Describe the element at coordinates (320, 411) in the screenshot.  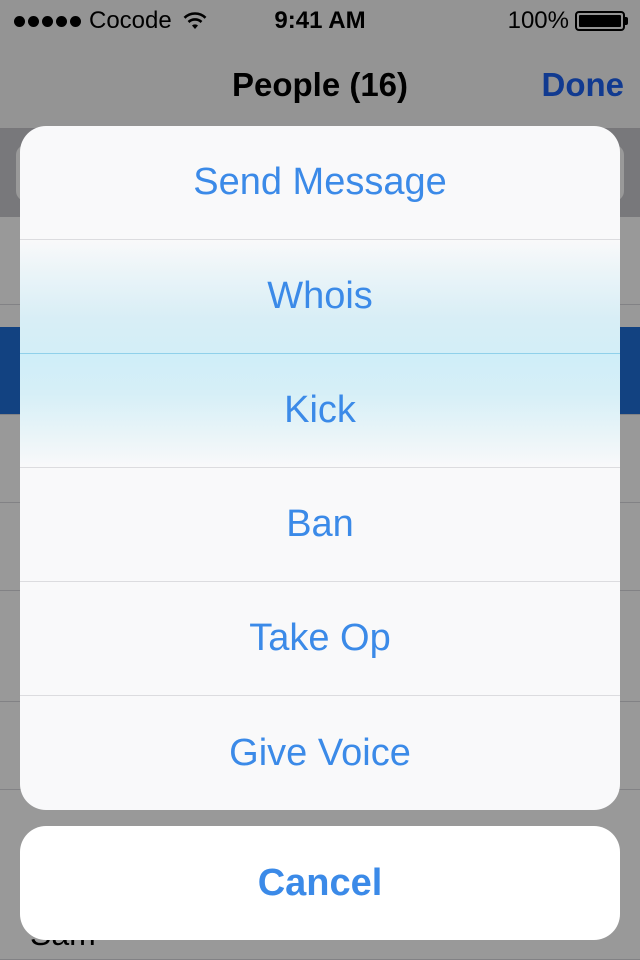
I see `action-kick: Kick` at that location.